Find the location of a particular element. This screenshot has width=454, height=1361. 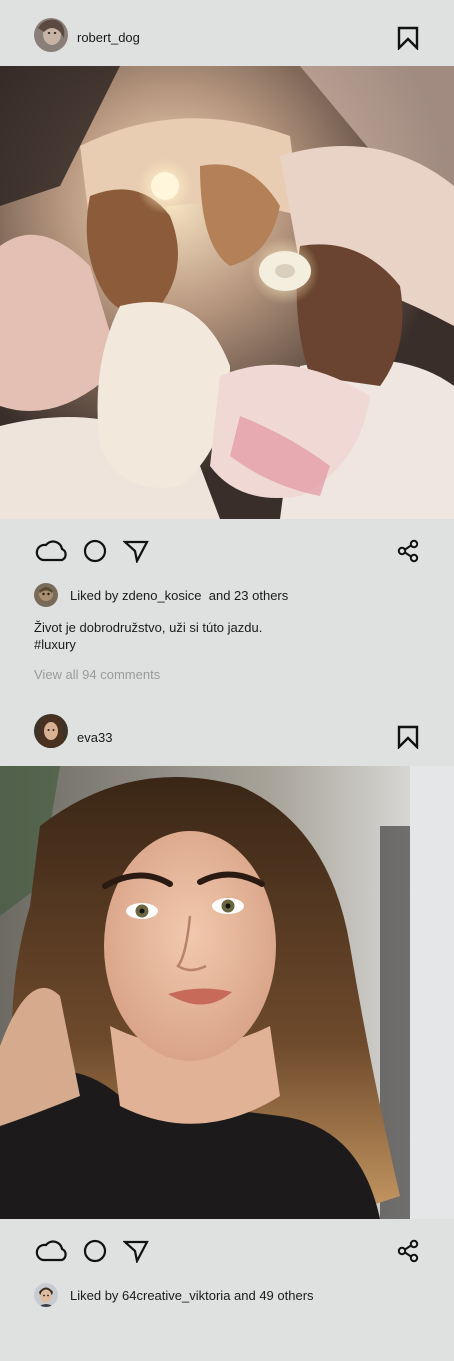

likes-text: Liked by zdeno_kosice and 23 others is located at coordinates (179, 595).